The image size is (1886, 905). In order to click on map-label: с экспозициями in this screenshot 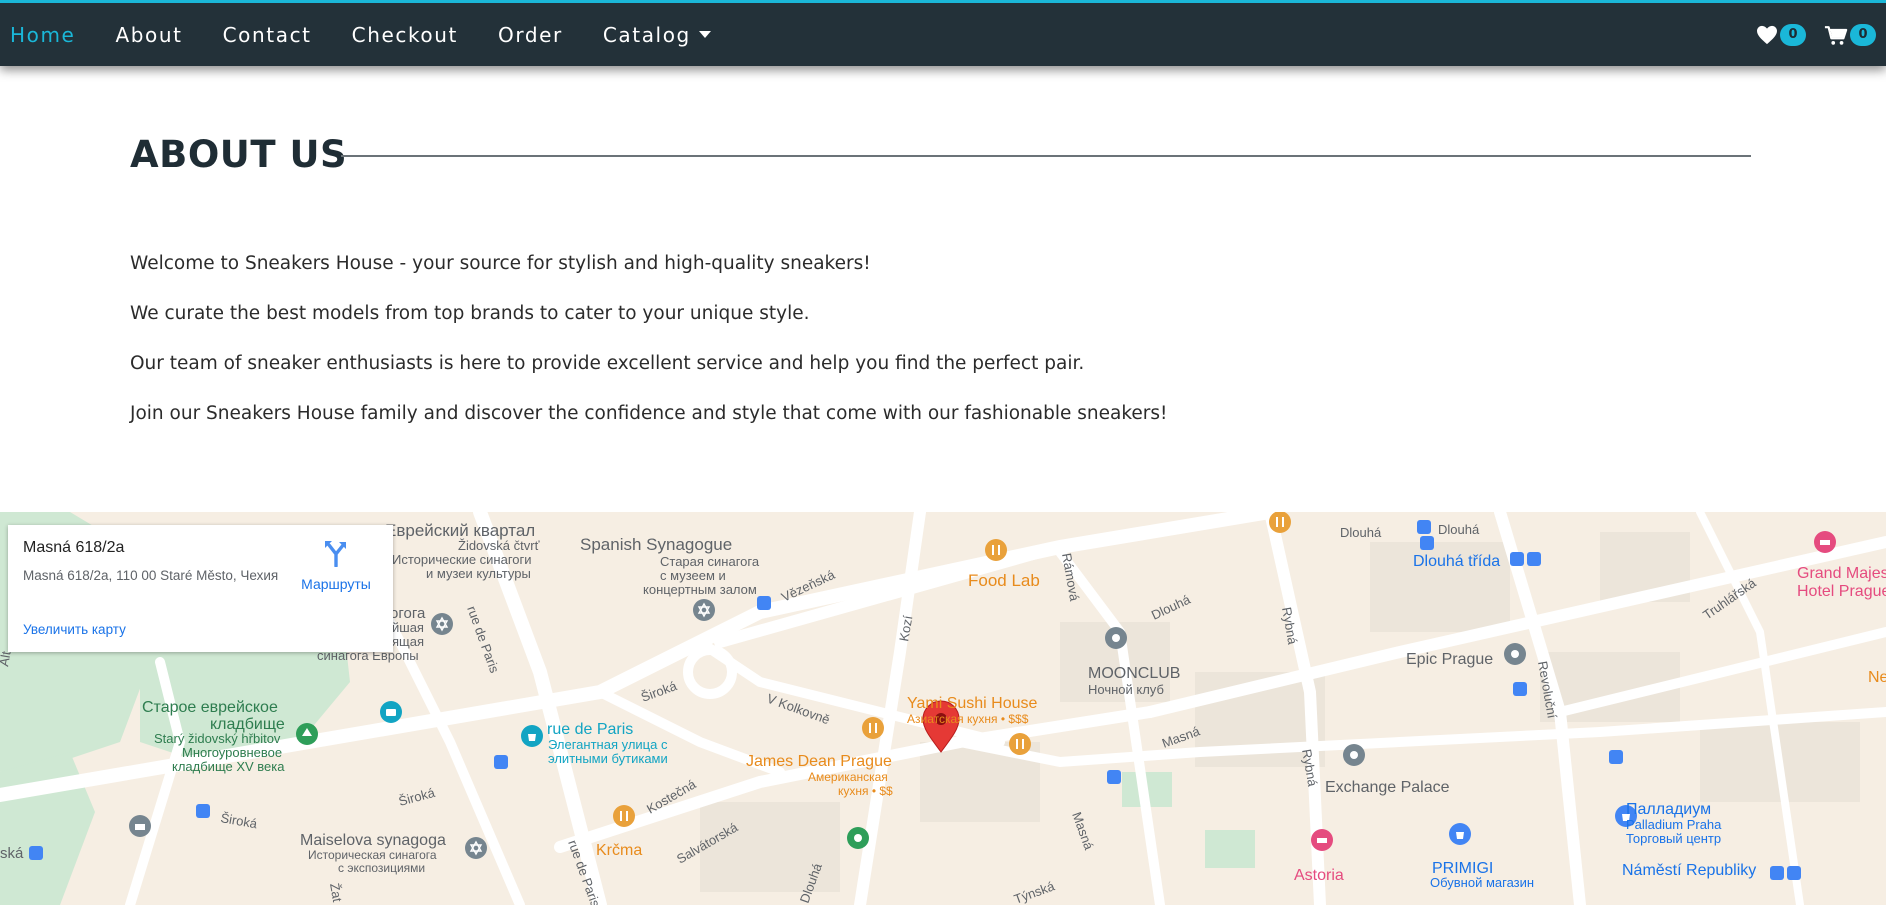, I will do `click(381, 868)`.